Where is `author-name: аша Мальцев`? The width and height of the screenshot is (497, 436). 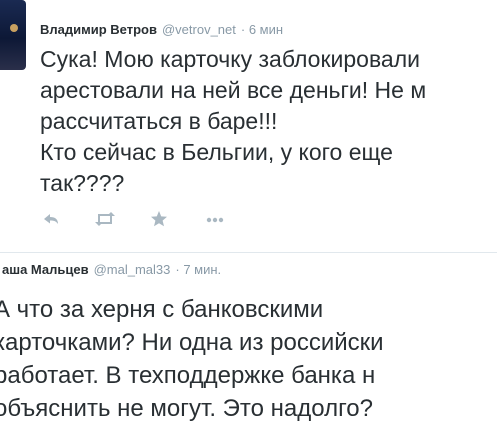 author-name: аша Мальцев is located at coordinates (45, 269).